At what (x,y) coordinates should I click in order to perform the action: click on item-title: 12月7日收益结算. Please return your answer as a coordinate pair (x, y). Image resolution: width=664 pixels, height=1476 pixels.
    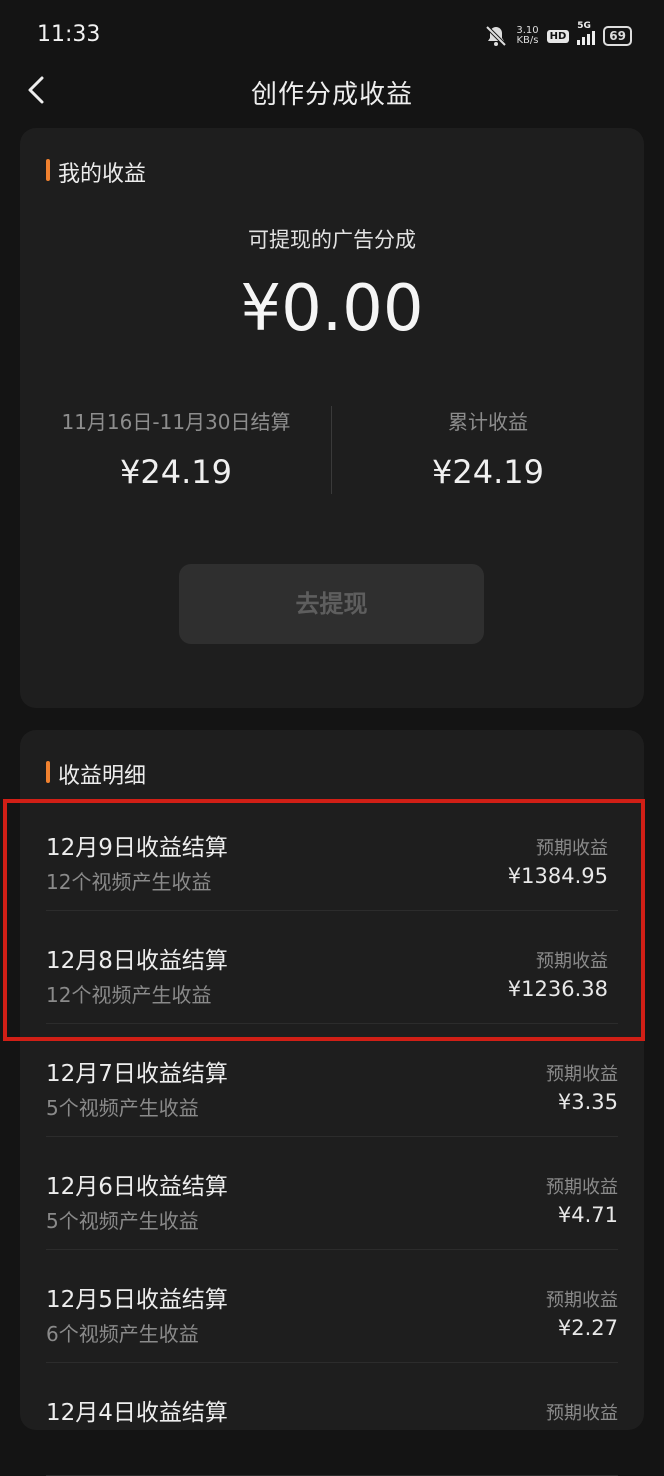
    Looking at the image, I should click on (137, 1074).